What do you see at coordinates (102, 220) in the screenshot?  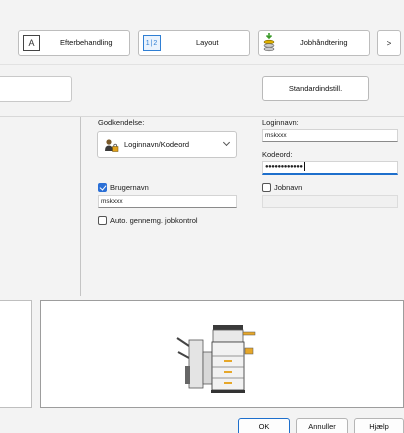 I see `auto-job-control-checkbox` at bounding box center [102, 220].